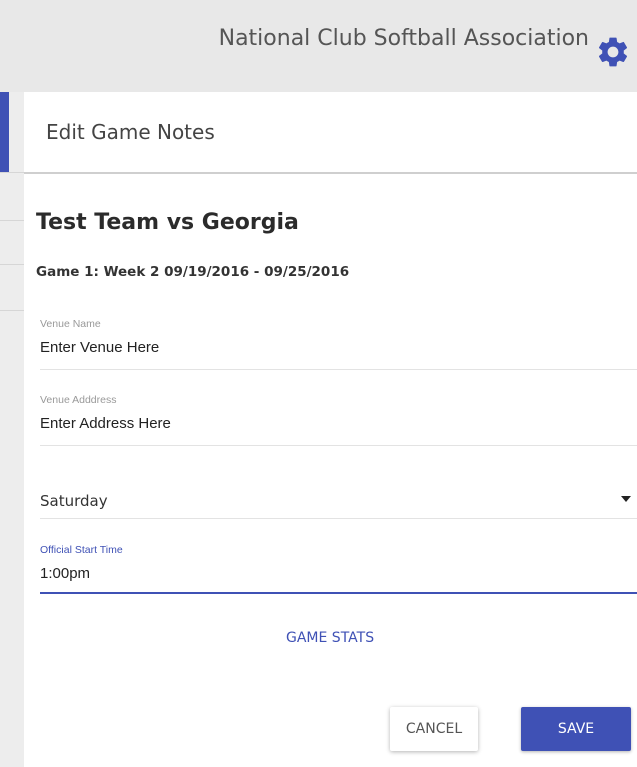 The height and width of the screenshot is (767, 637). What do you see at coordinates (167, 222) in the screenshot?
I see `matchup-title: Test Team vs Georgia` at bounding box center [167, 222].